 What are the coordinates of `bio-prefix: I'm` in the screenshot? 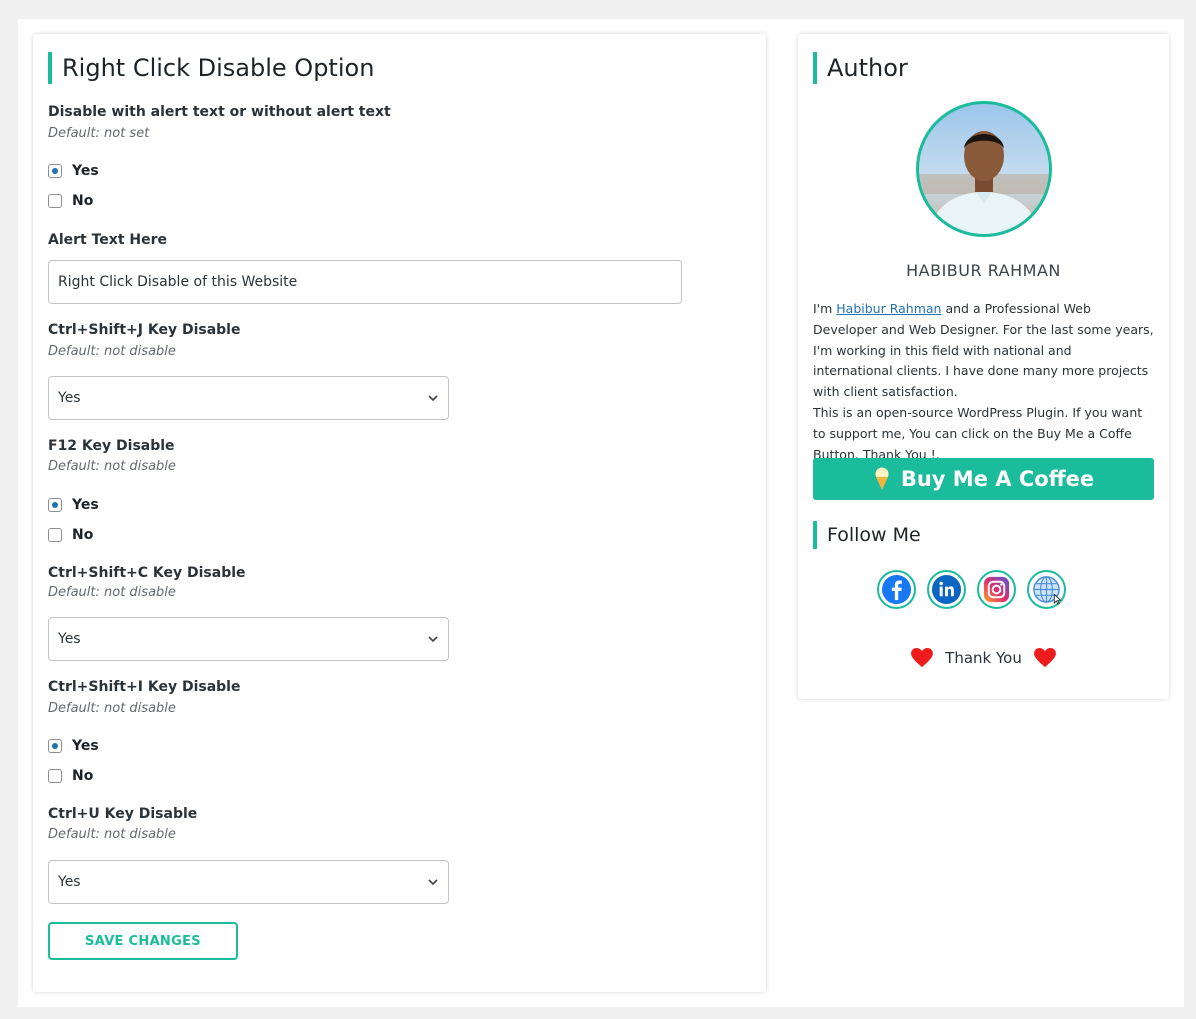 It's located at (825, 308).